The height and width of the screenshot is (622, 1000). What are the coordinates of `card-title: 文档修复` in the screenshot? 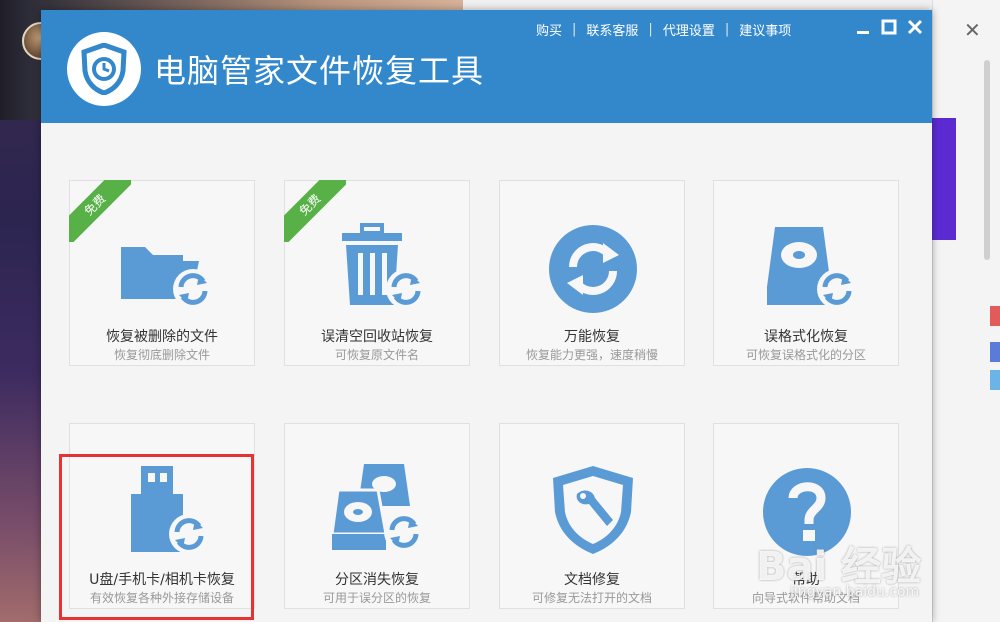 It's located at (592, 580).